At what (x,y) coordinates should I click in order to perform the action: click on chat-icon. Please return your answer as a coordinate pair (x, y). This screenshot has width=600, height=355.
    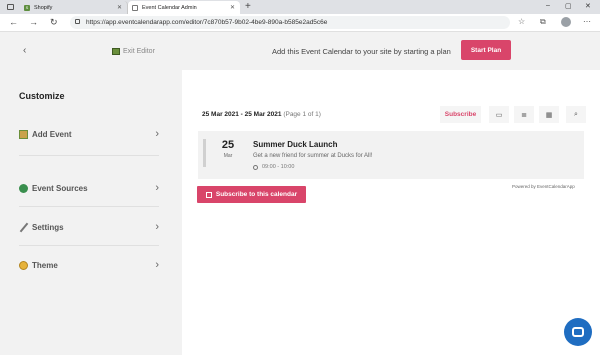
    Looking at the image, I should click on (578, 332).